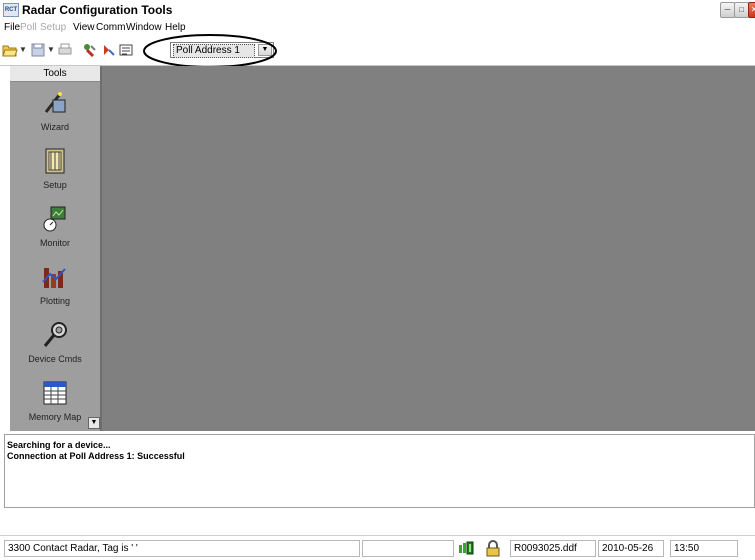 The image size is (755, 560). Describe the element at coordinates (55, 417) in the screenshot. I see `tool-label: Memory Map` at that location.